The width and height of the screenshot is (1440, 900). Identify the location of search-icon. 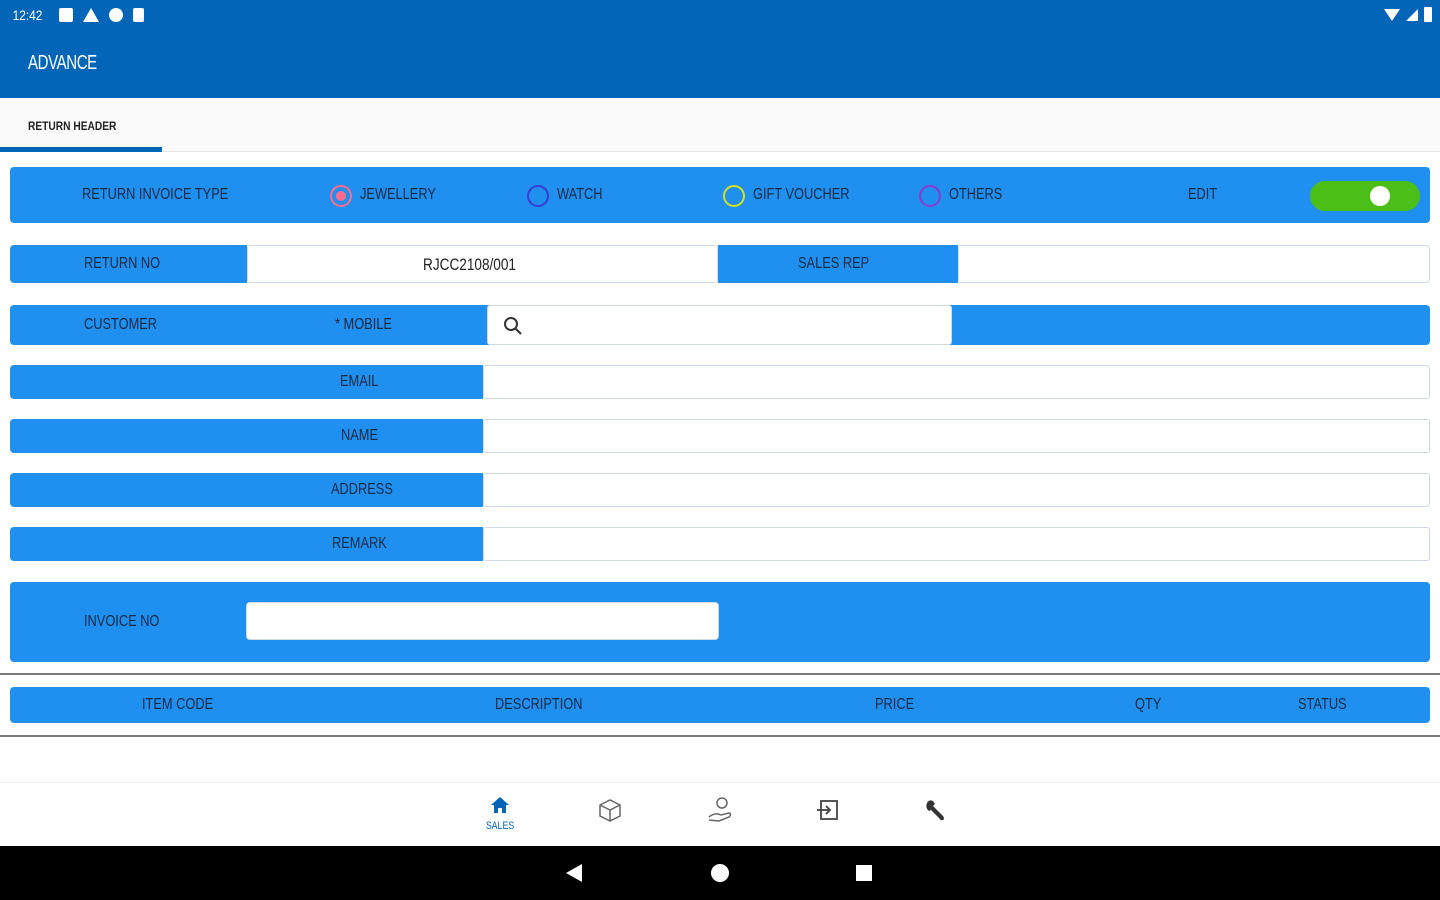
(513, 326).